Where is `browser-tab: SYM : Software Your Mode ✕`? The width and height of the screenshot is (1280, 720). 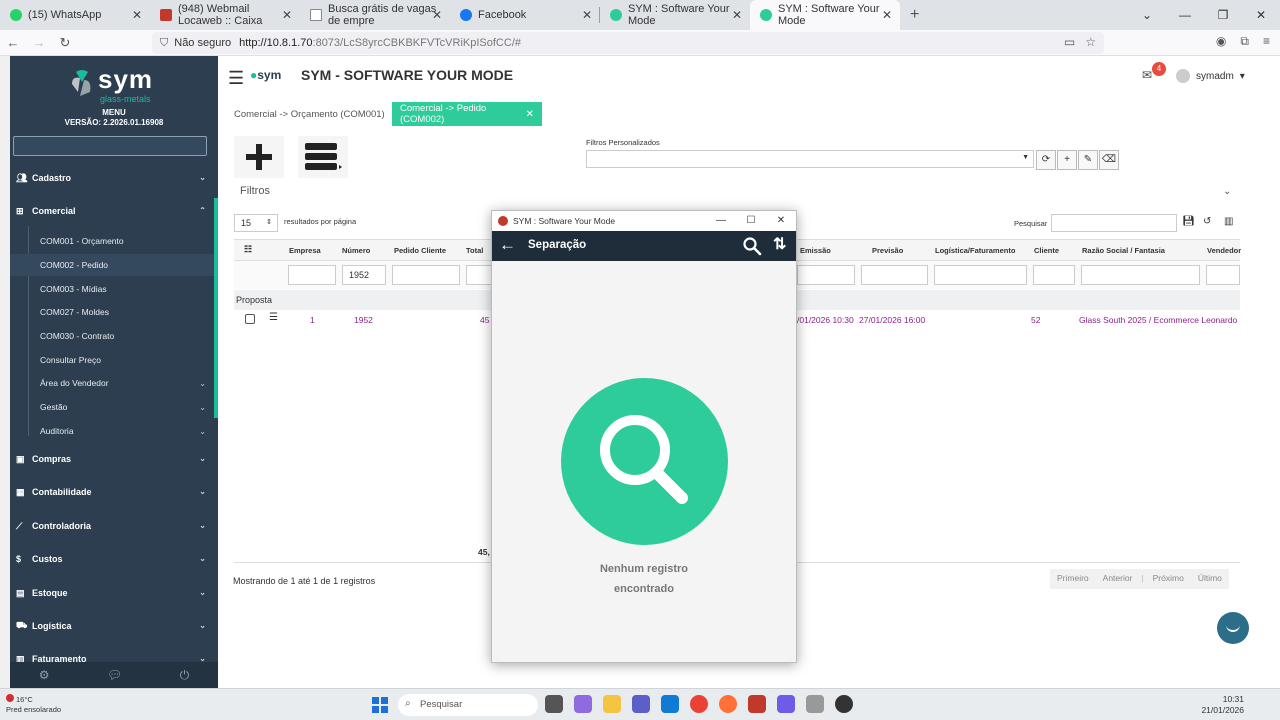
browser-tab: SYM : Software Your Mode ✕ is located at coordinates (675, 15).